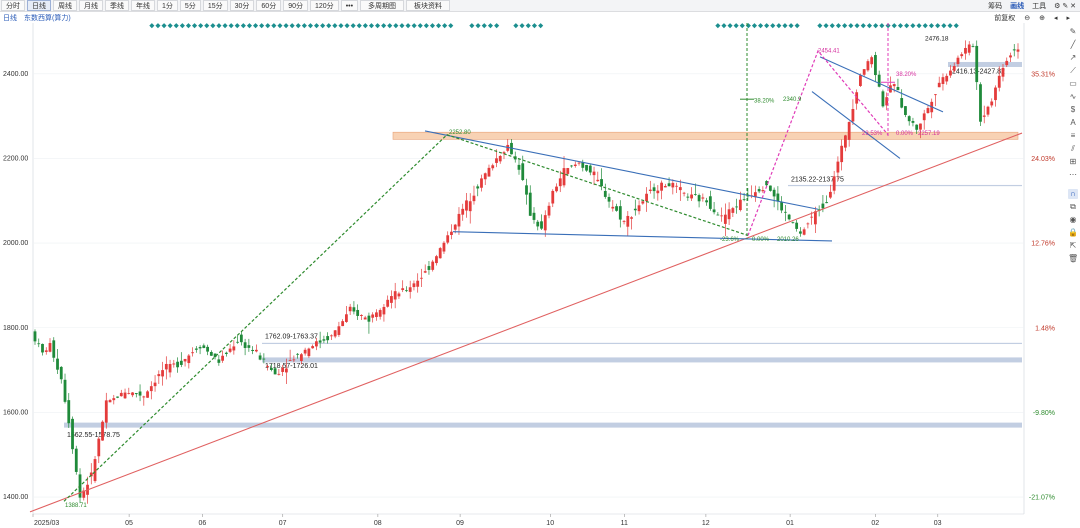  Describe the element at coordinates (1044, 413) in the screenshot. I see `pct-tick-label: -9.80%` at that location.